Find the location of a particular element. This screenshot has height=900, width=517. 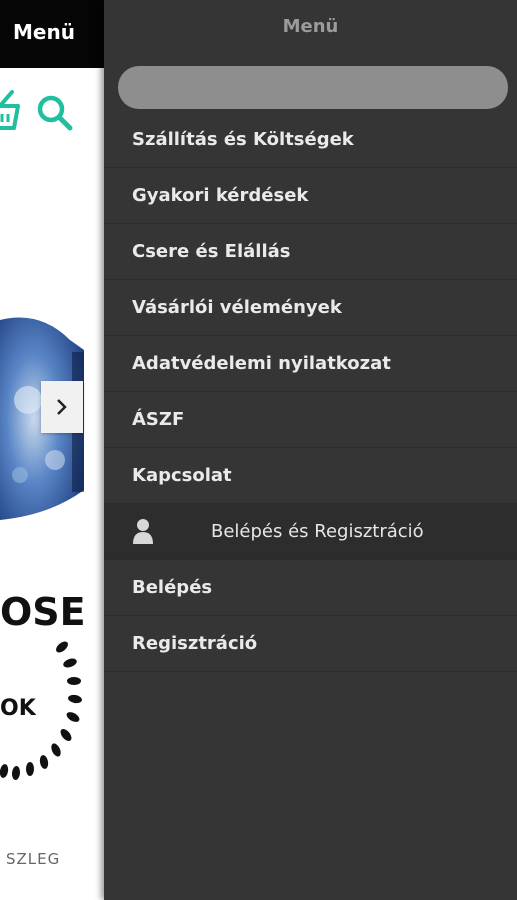

user-icon is located at coordinates (143, 531).